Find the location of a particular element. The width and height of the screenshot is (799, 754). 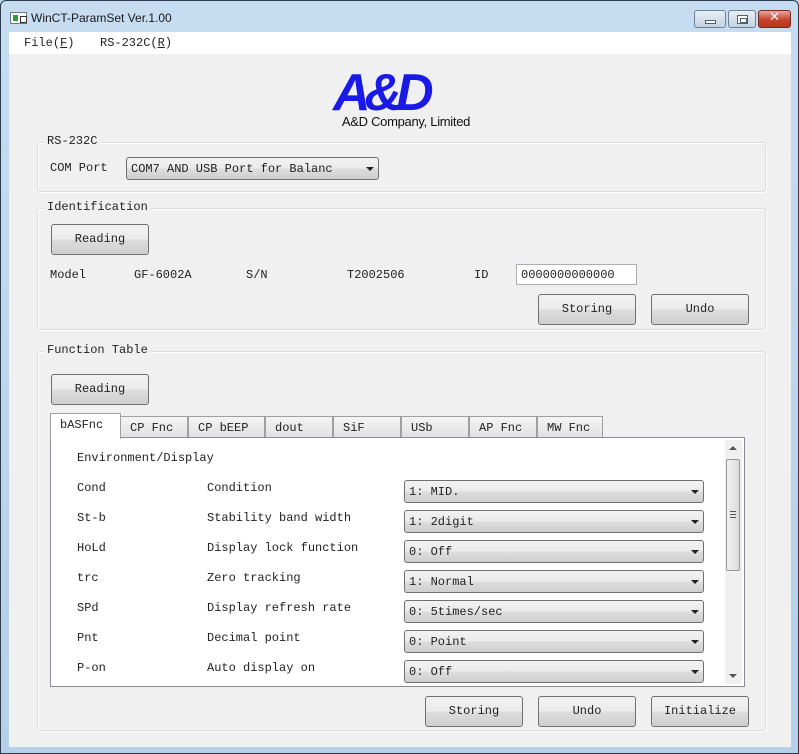

row-code-cond: Cond is located at coordinates (91, 488).